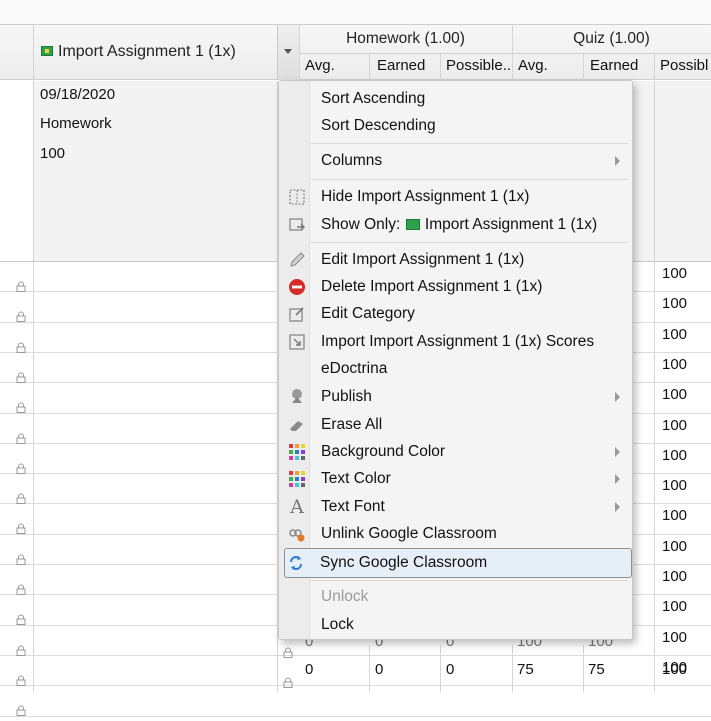 This screenshot has height=721, width=711. What do you see at coordinates (412, 224) in the screenshot?
I see `google-classroom-icon` at bounding box center [412, 224].